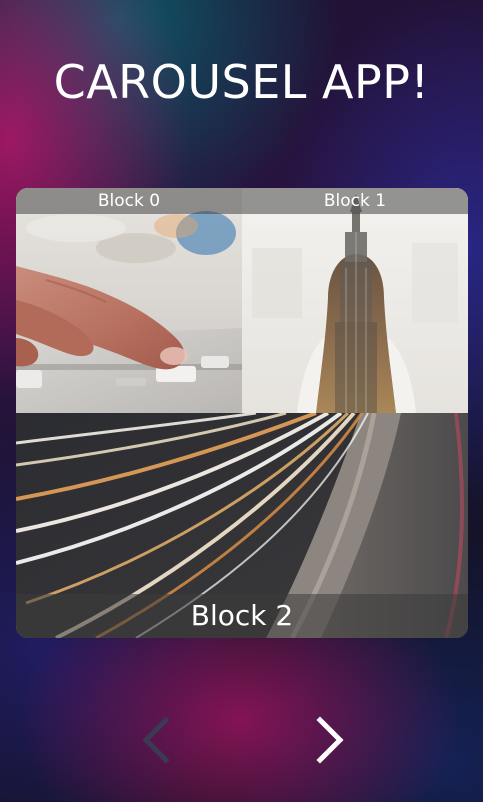 The image size is (483, 802). What do you see at coordinates (242, 616) in the screenshot?
I see `block-2-label: Block 2` at bounding box center [242, 616].